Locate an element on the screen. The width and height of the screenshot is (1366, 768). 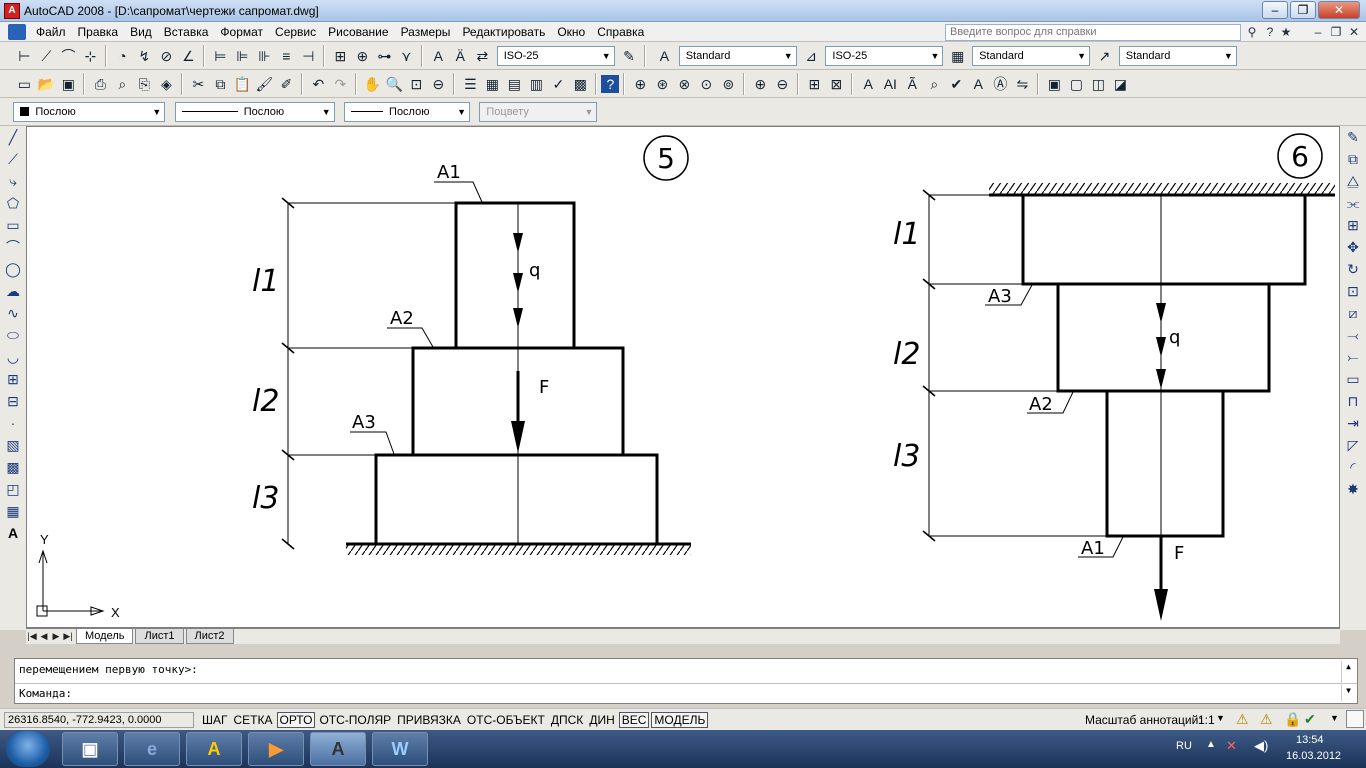
menu-view: Вид is located at coordinates (141, 32).